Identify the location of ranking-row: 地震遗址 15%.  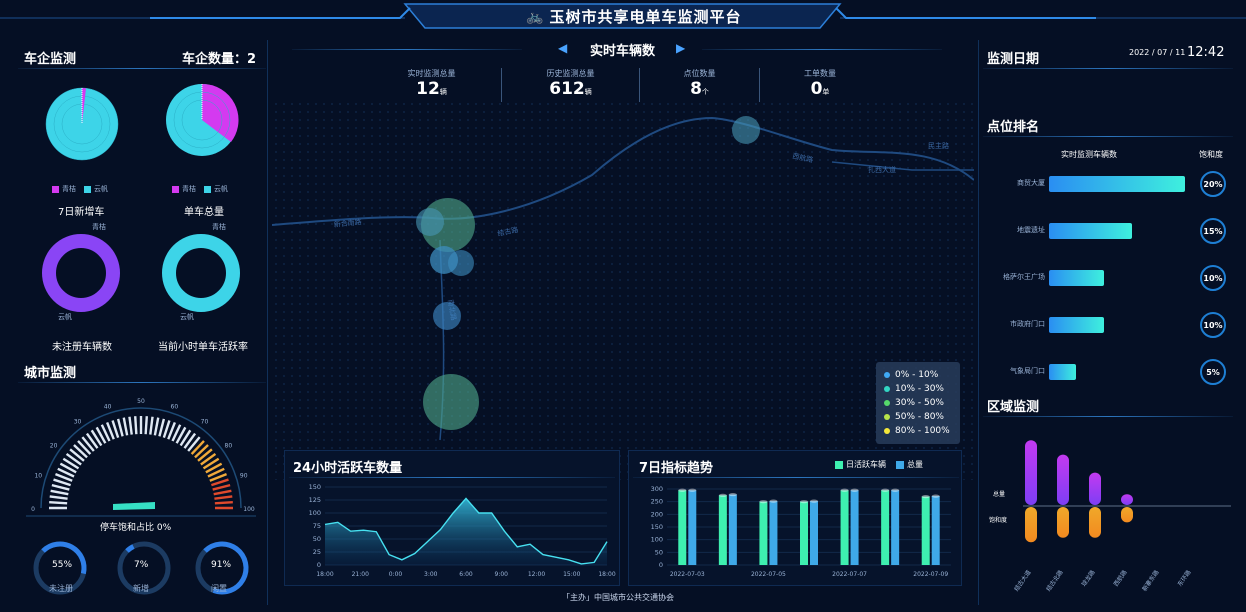
(1110, 232).